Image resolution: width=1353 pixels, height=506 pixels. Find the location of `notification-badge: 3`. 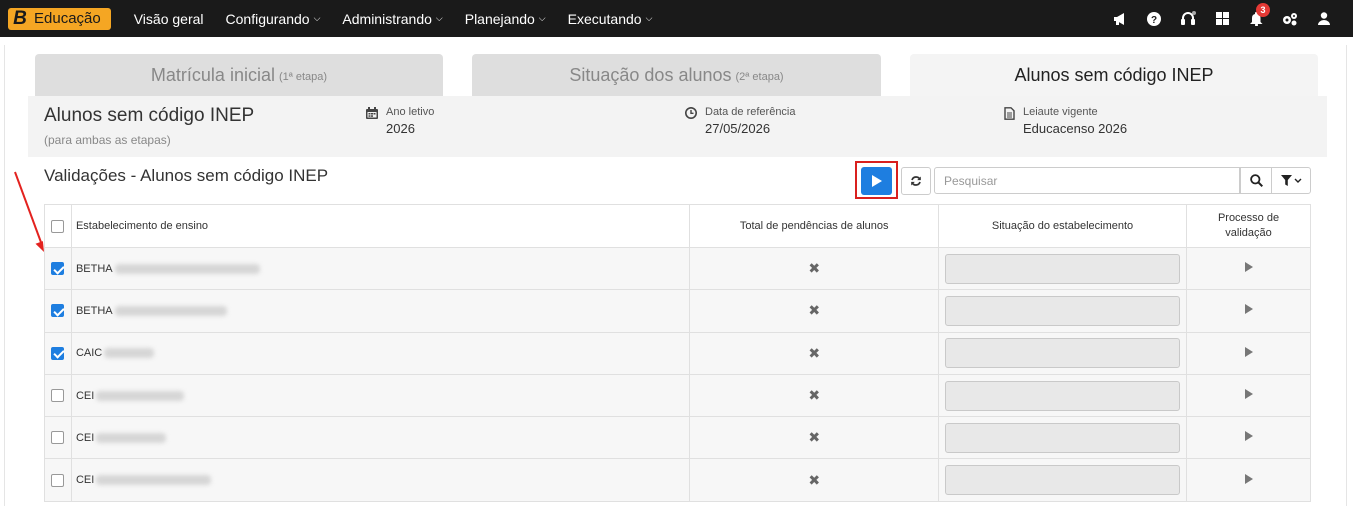

notification-badge: 3 is located at coordinates (1263, 10).